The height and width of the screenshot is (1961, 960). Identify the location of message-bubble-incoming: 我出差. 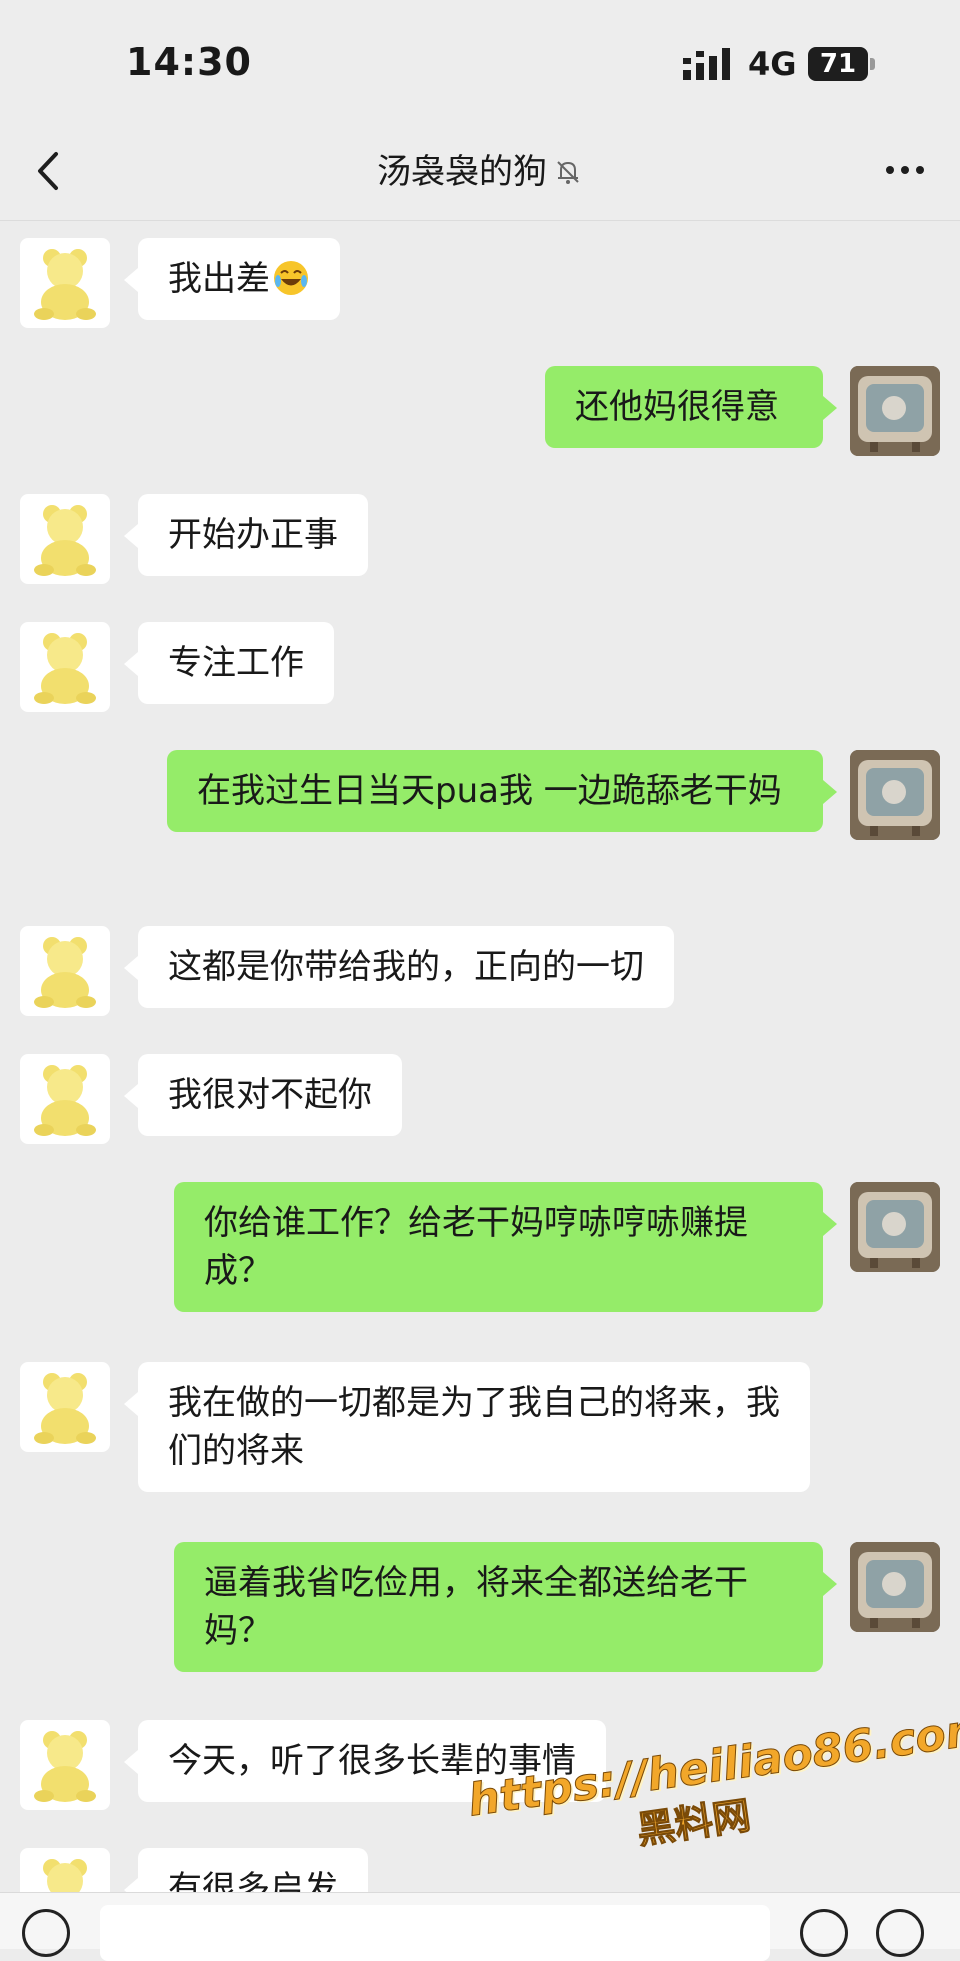
(232, 279).